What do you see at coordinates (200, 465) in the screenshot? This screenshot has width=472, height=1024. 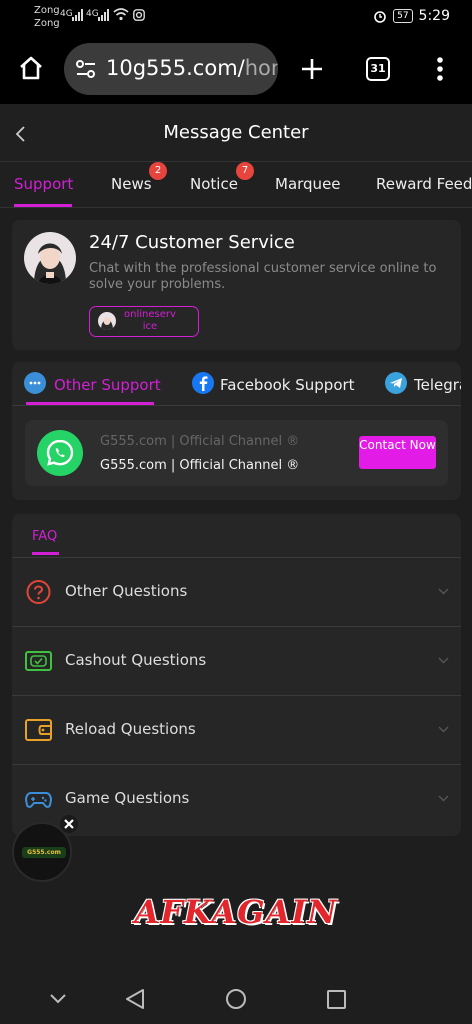 I see `channel-name: G555.com | Official Channel ®` at bounding box center [200, 465].